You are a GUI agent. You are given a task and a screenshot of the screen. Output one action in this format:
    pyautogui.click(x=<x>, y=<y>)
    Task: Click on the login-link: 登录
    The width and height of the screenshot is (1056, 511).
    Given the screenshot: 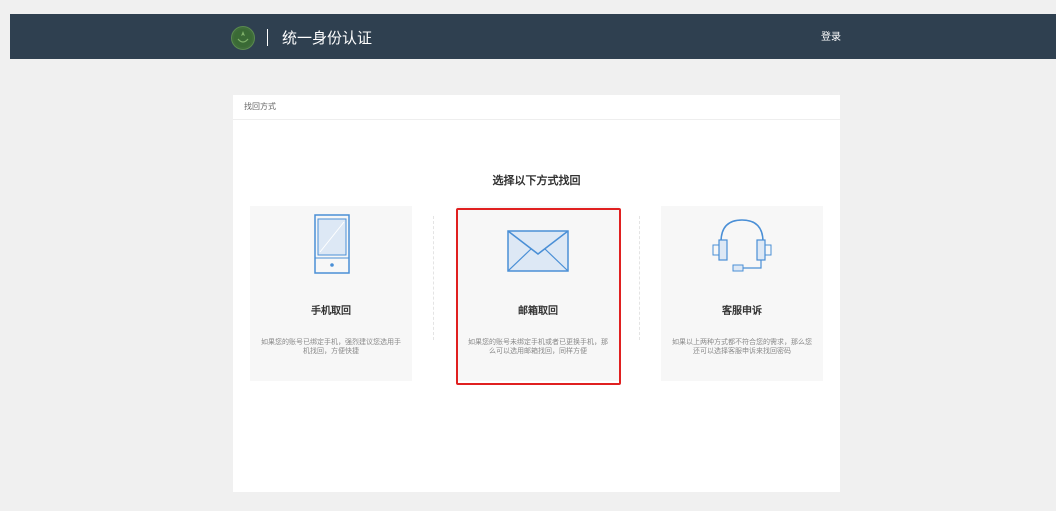 What is the action you would take?
    pyautogui.click(x=831, y=38)
    